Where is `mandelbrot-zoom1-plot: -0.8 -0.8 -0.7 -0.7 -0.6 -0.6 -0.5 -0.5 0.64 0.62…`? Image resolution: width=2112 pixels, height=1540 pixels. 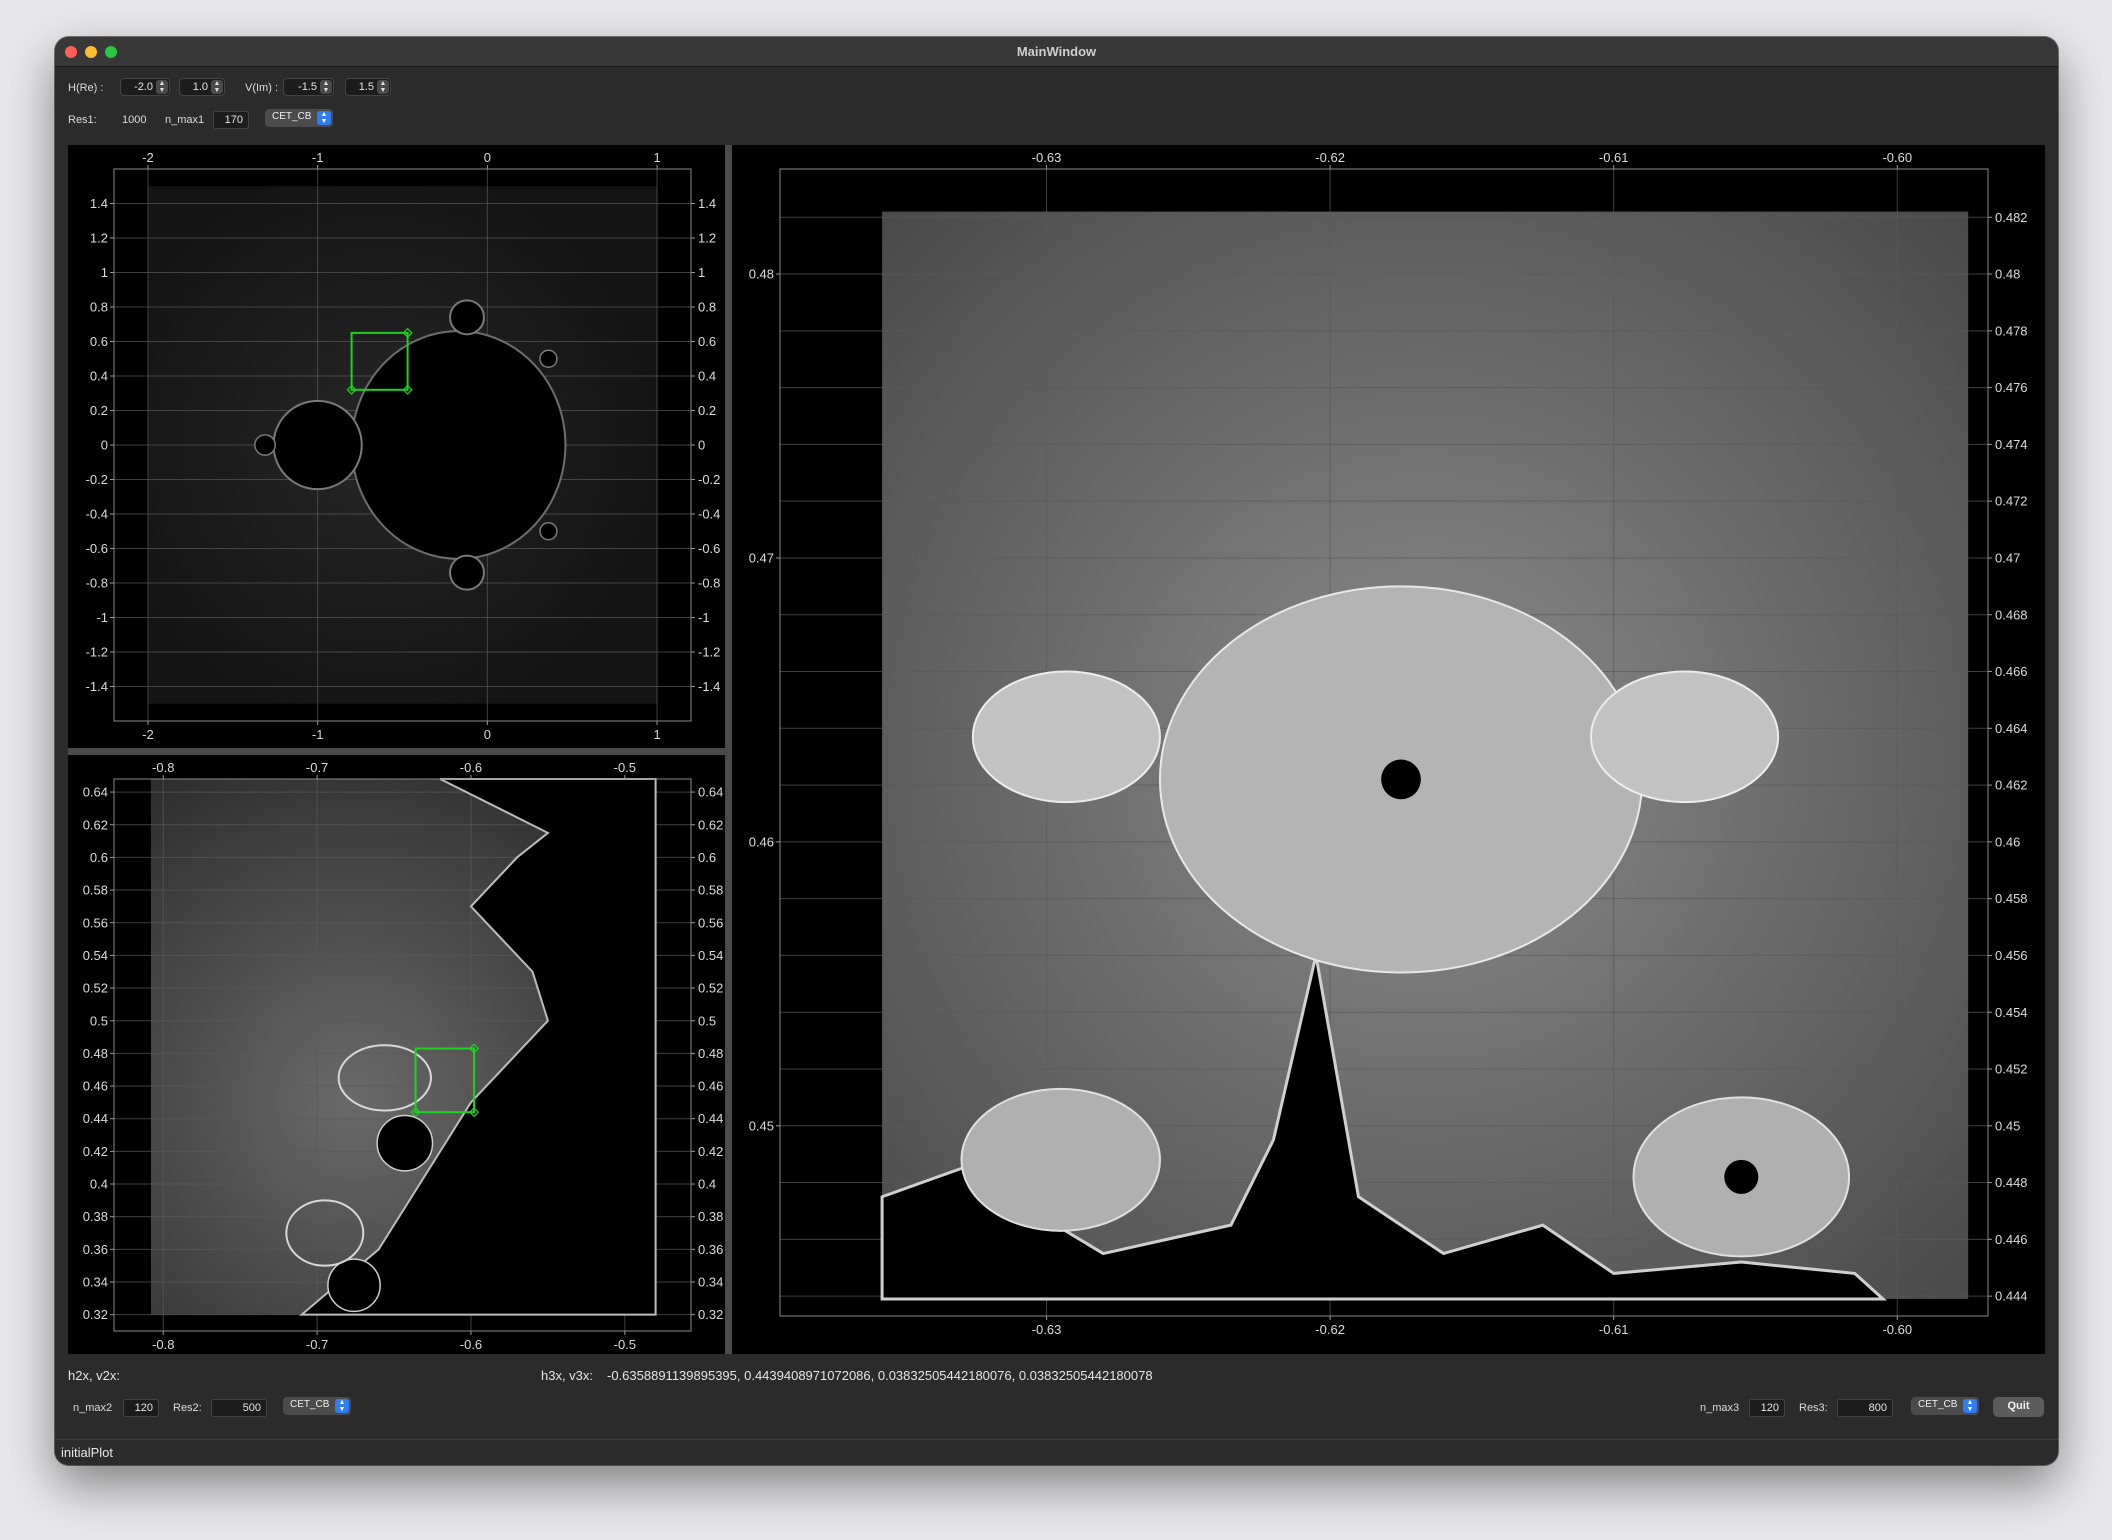
mandelbrot-zoom1-plot: -0.8 -0.8 -0.7 -0.7 -0.6 -0.6 -0.5 -0.5 0.64 0.62… is located at coordinates (396, 1054).